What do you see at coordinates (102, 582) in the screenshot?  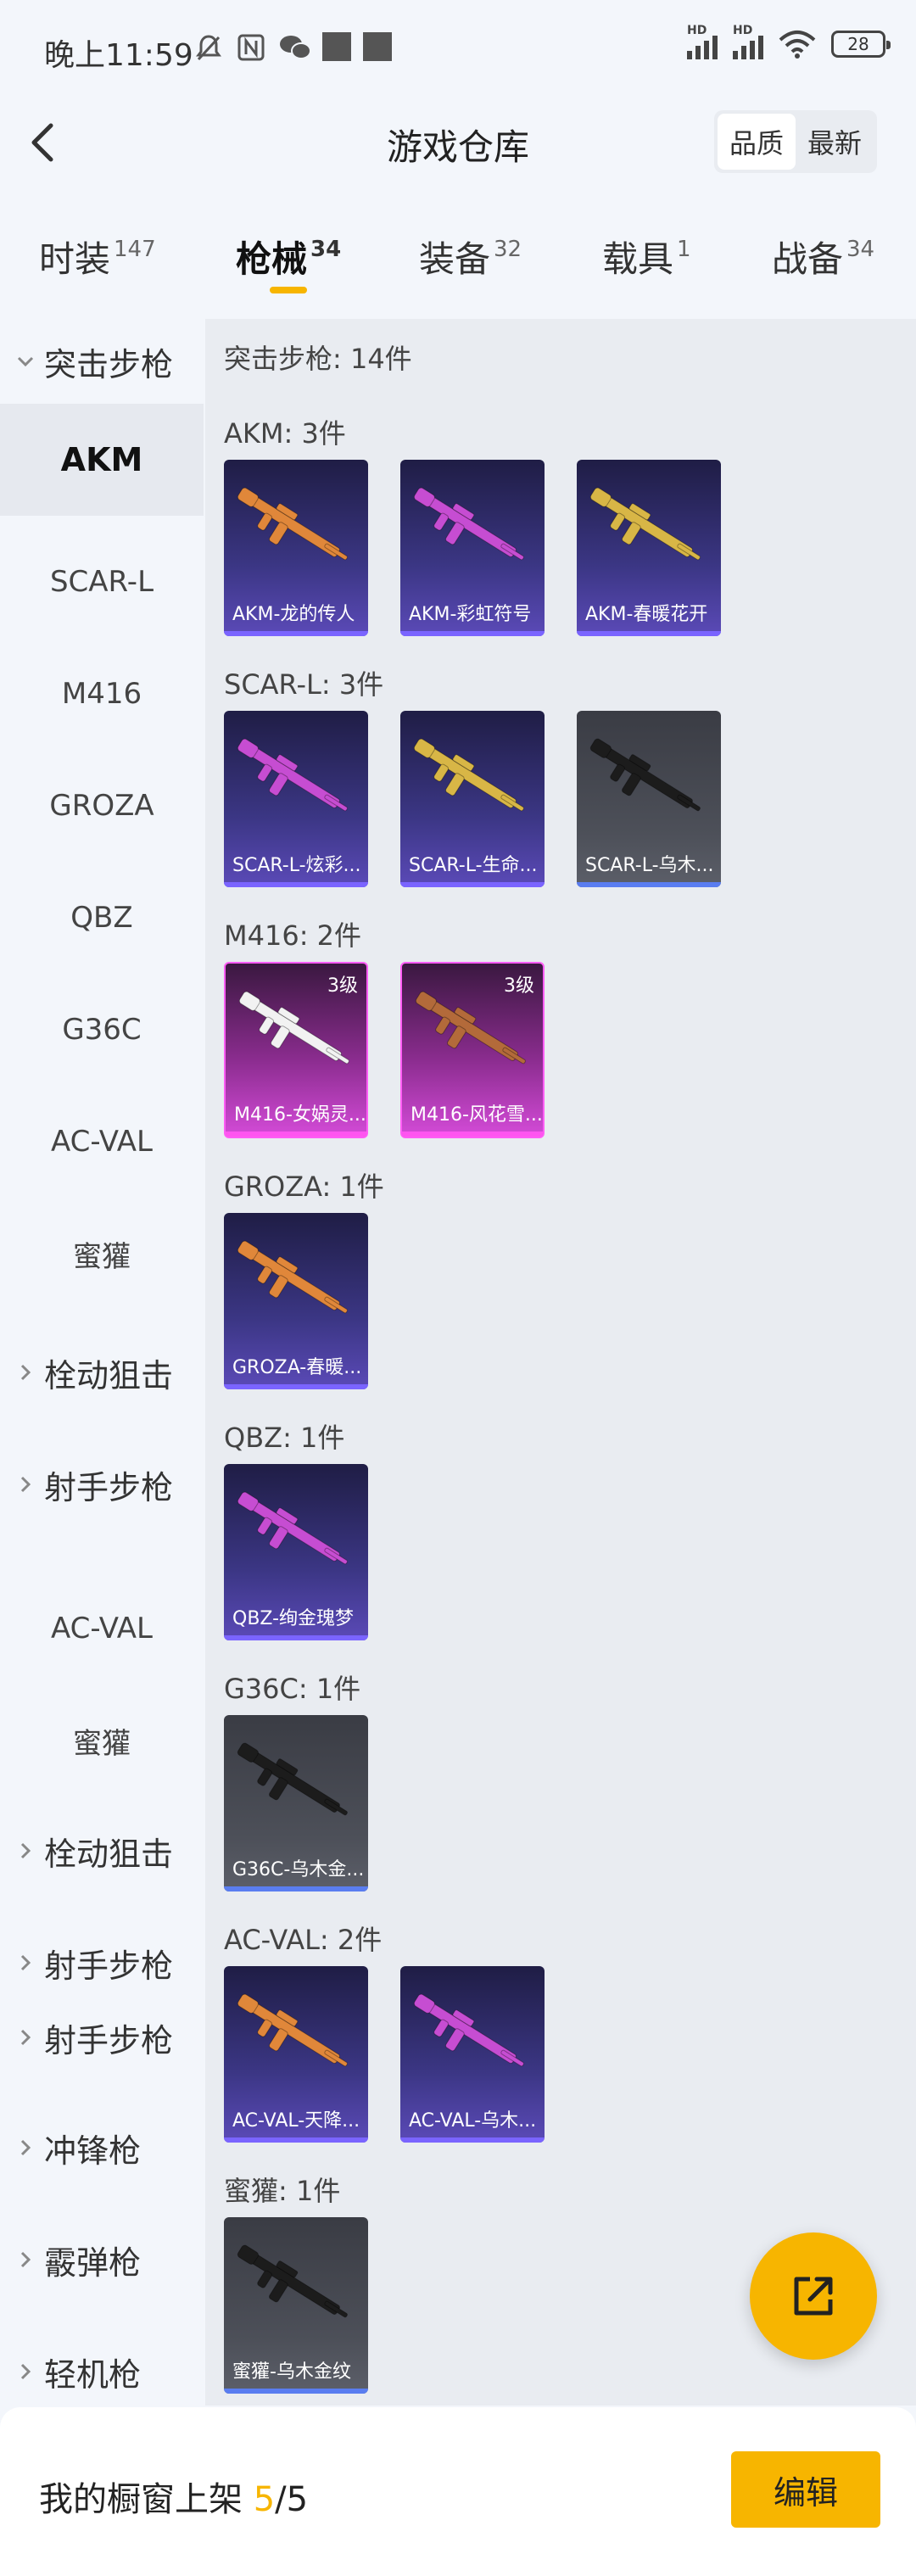 I see `sidebar-item: SCAR-L` at bounding box center [102, 582].